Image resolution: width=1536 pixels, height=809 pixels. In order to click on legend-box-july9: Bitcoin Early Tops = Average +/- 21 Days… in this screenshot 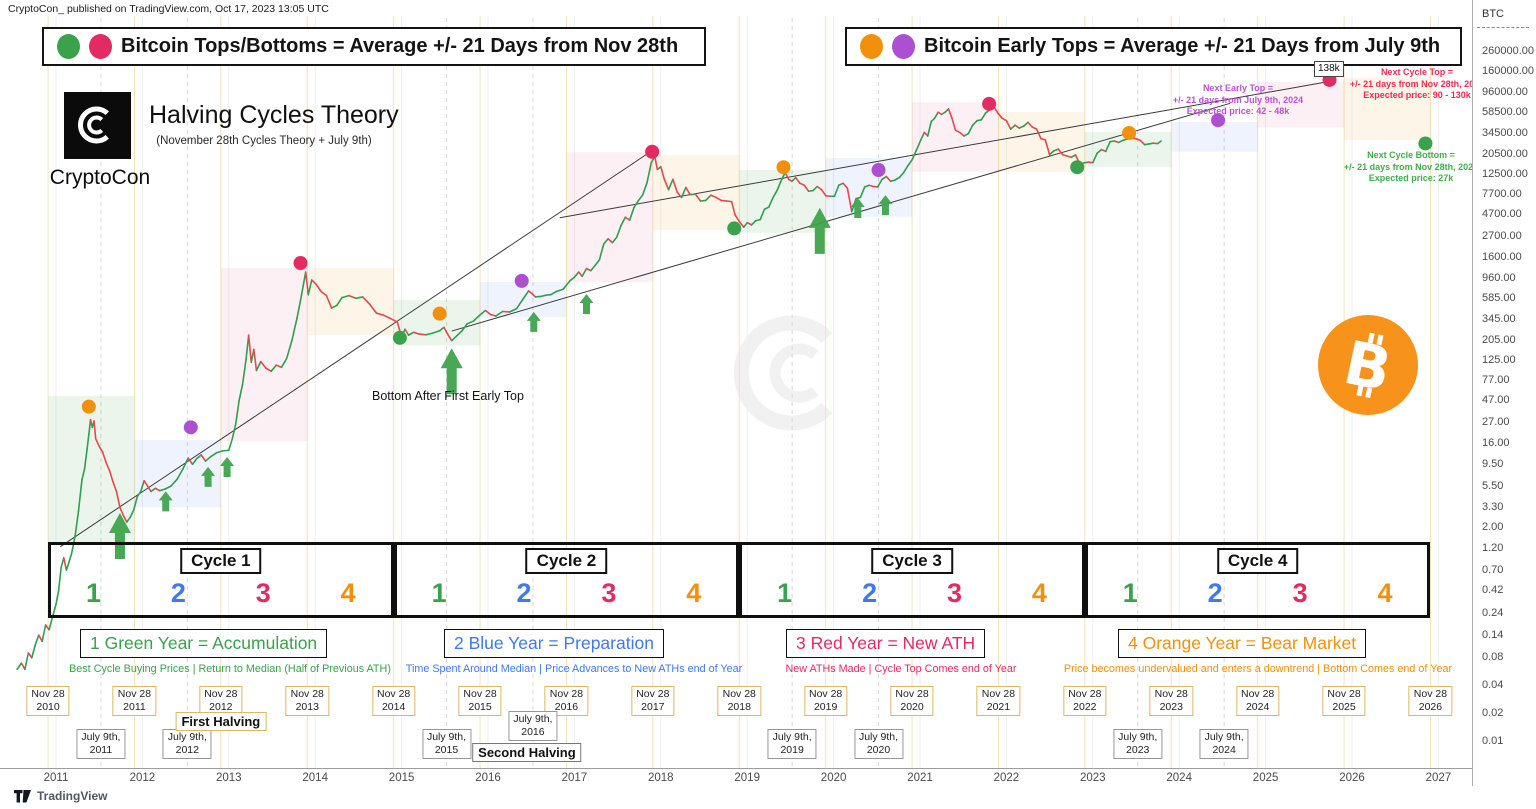, I will do `click(1153, 46)`.